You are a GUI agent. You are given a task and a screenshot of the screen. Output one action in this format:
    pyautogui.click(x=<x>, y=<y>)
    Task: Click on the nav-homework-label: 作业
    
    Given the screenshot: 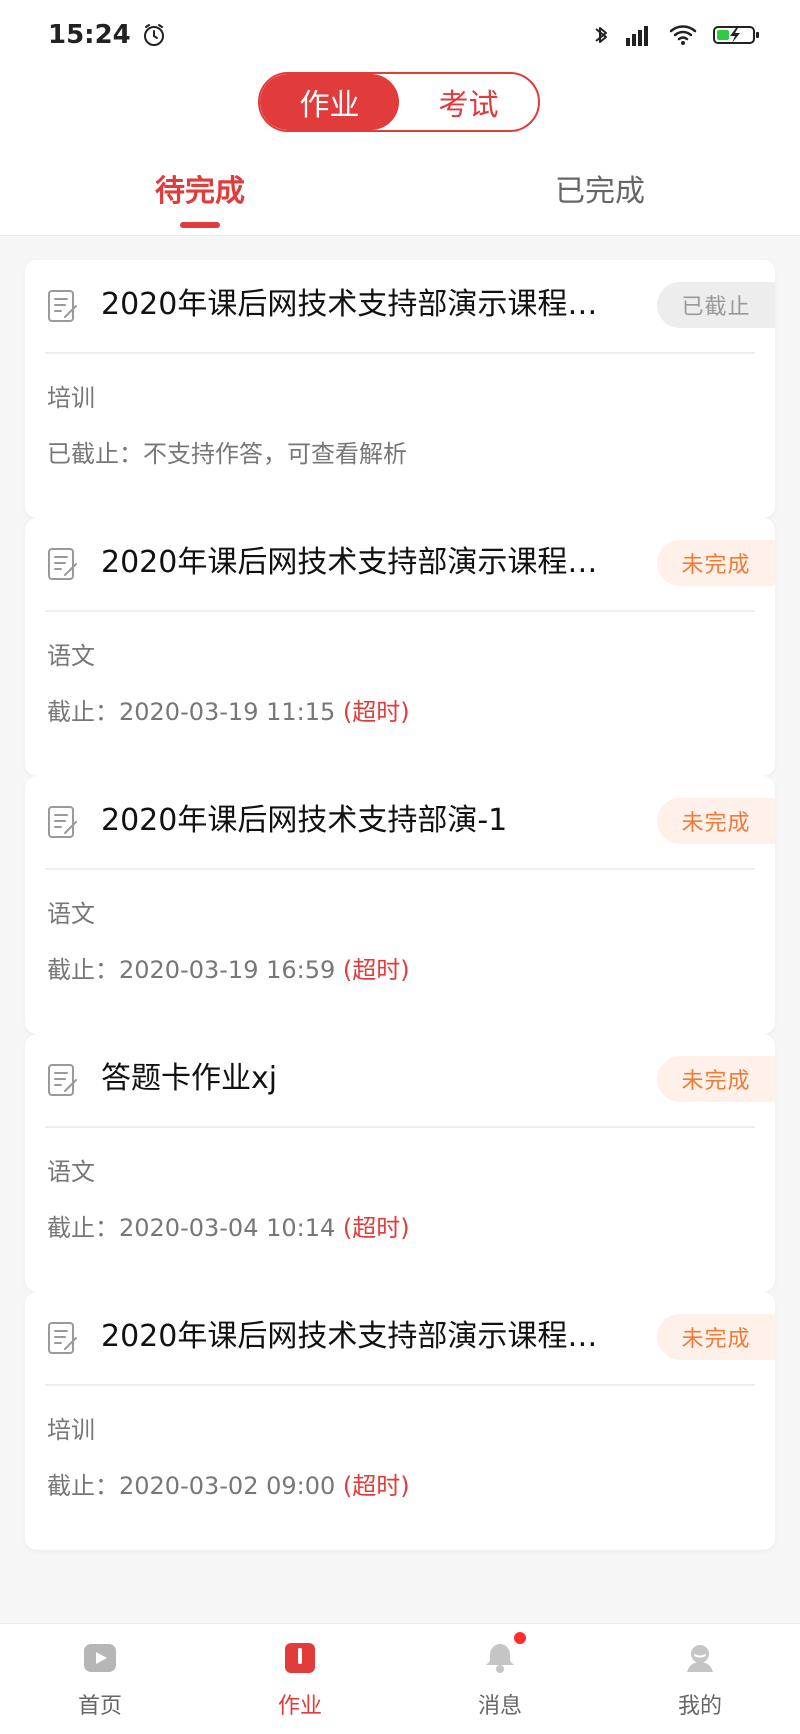 What is the action you would take?
    pyautogui.click(x=299, y=1706)
    